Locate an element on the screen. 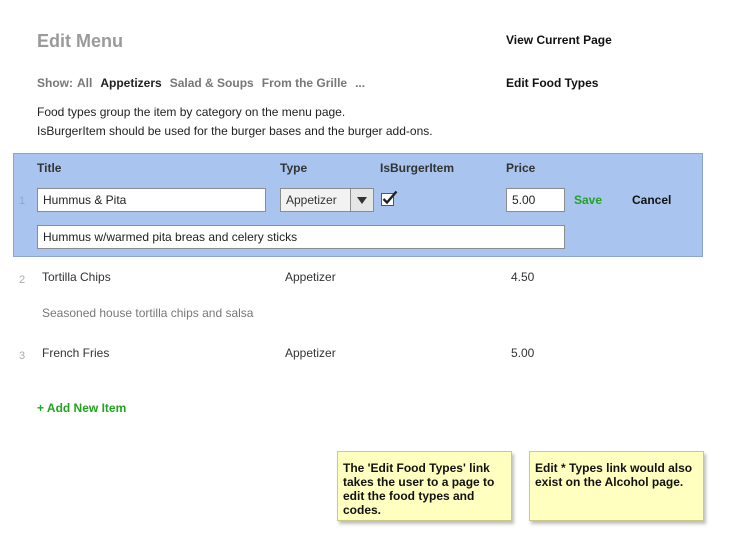  item-description: Seasoned house tortilla chips and salsa is located at coordinates (148, 313).